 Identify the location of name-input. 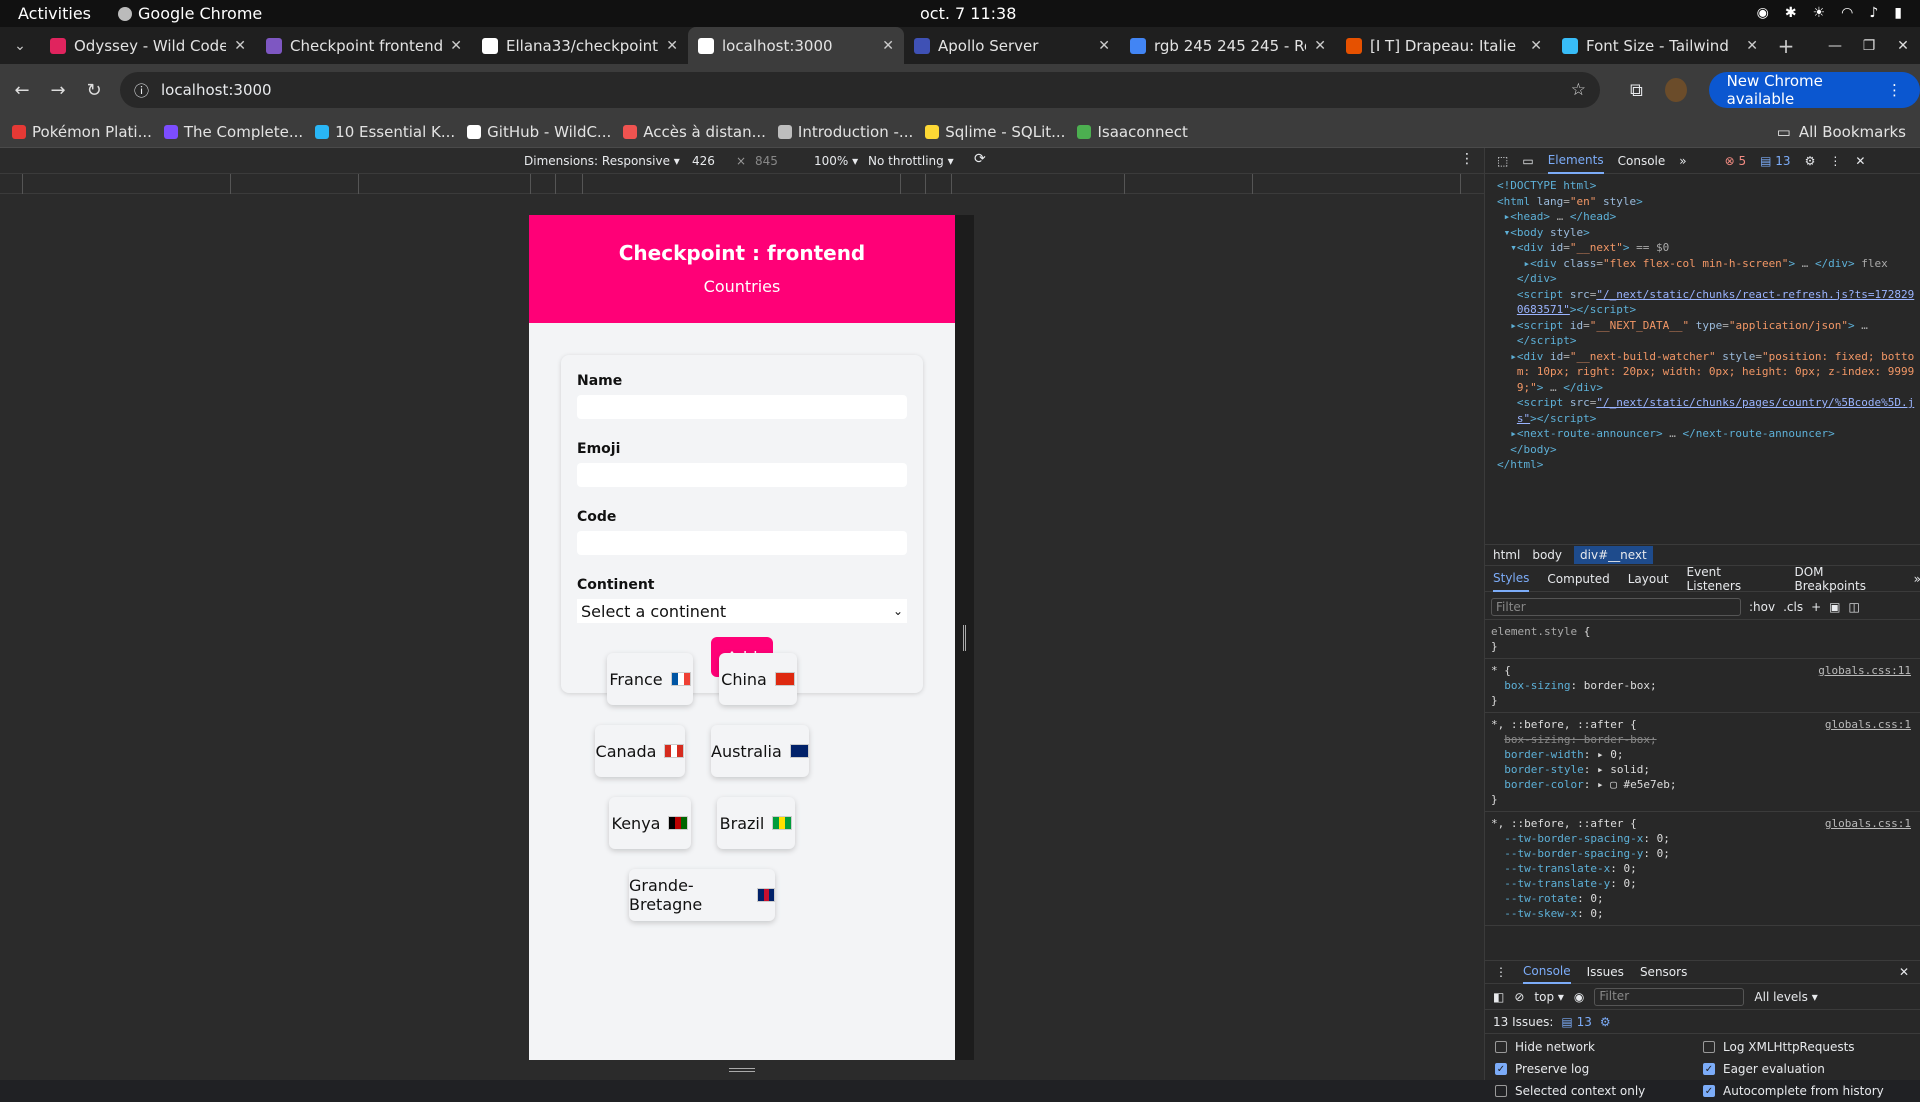
(742, 407).